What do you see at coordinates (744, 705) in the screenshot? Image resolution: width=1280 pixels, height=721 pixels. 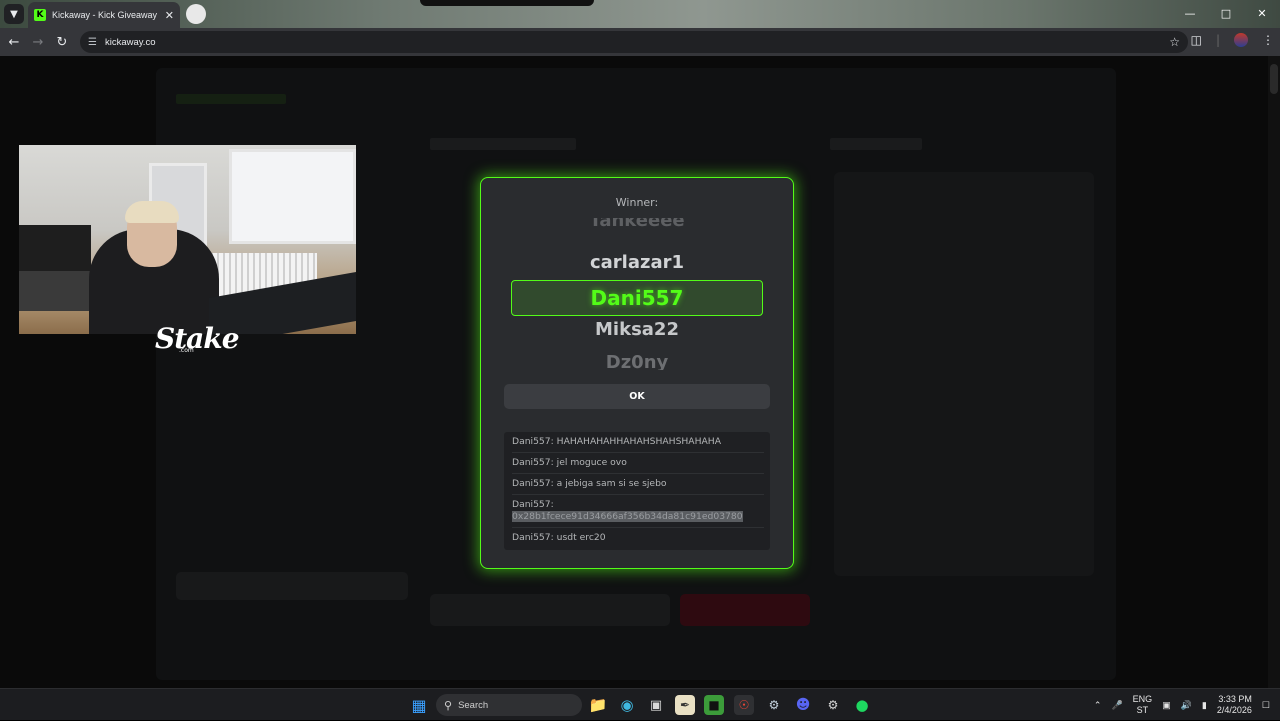 I see `chrome-icon: ☉` at bounding box center [744, 705].